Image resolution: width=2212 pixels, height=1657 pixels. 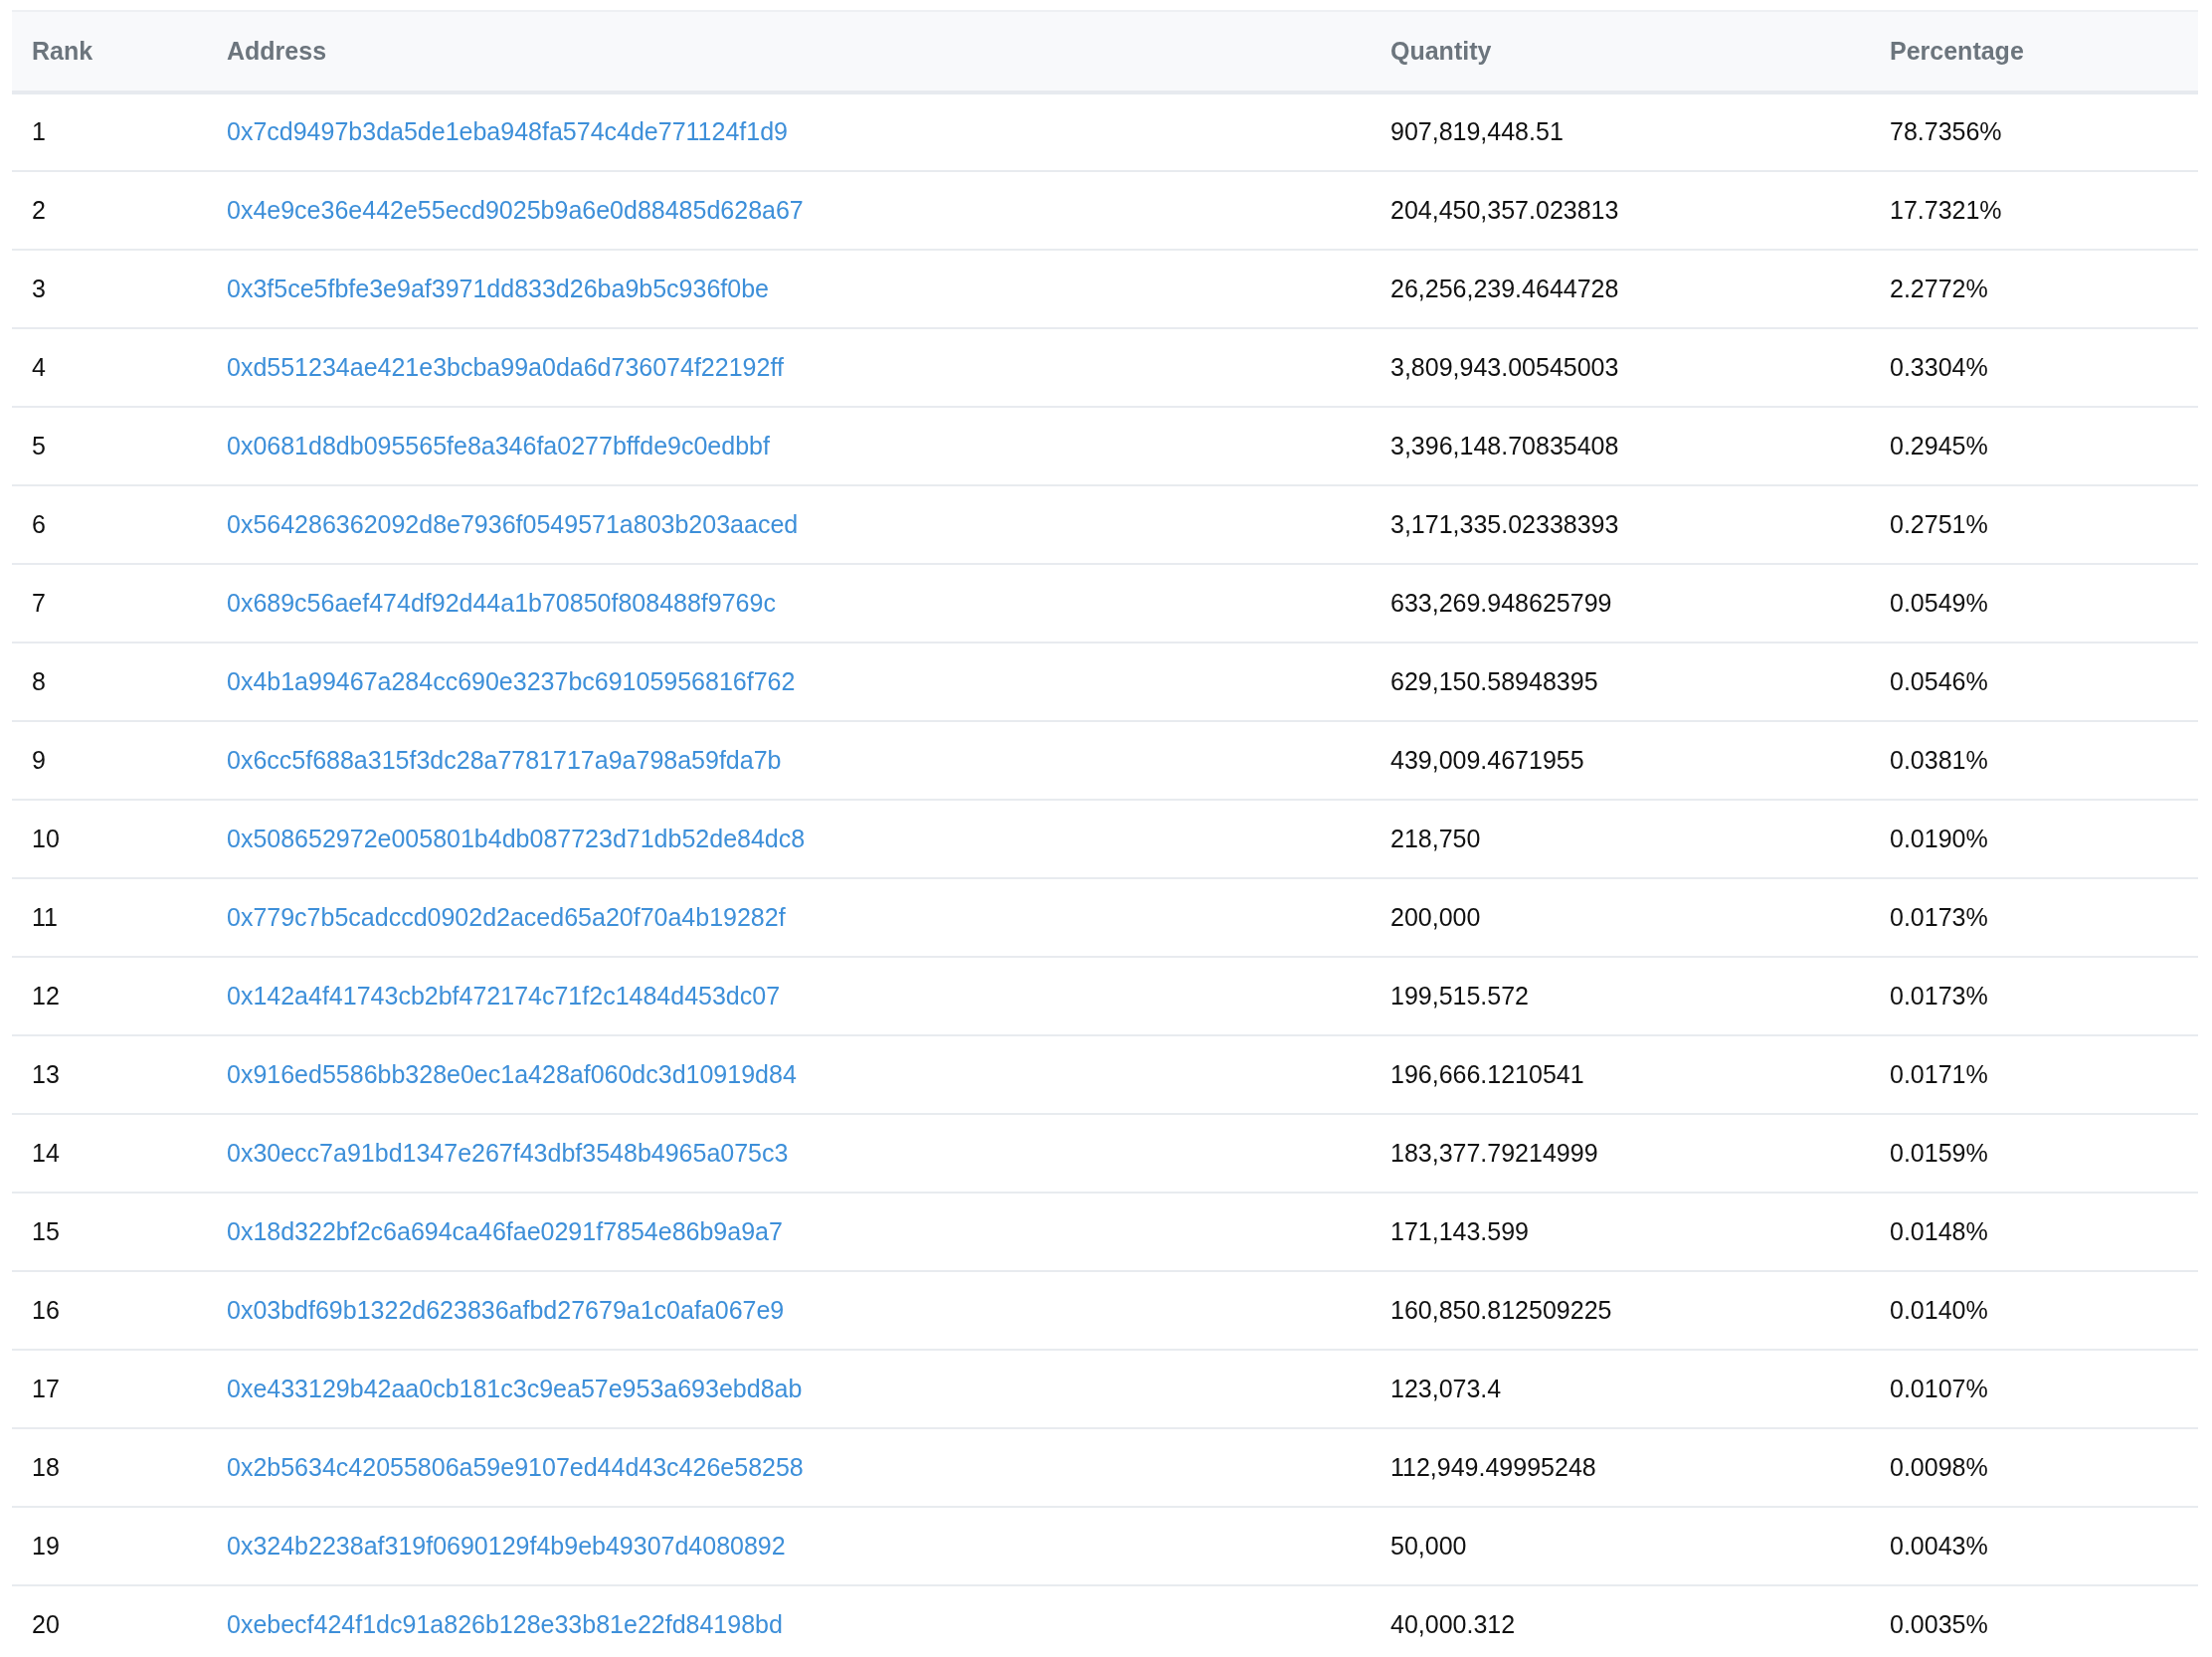 What do you see at coordinates (46, 1623) in the screenshot?
I see `rank-cell: 20` at bounding box center [46, 1623].